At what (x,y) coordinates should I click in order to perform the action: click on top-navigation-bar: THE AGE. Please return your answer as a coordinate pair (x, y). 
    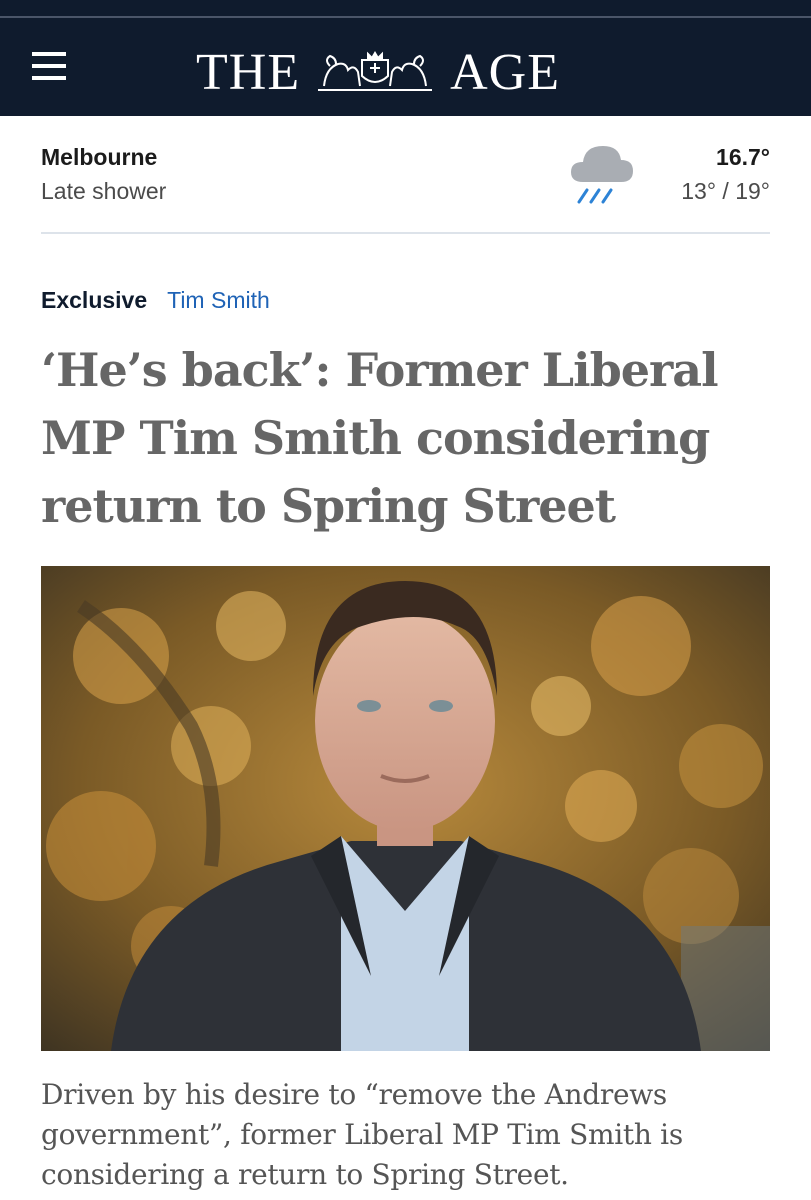
    Looking at the image, I should click on (405, 67).